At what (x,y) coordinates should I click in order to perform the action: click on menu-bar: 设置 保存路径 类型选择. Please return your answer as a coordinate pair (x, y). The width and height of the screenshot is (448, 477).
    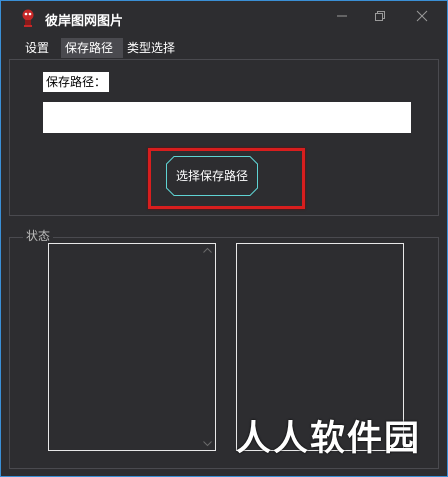
    Looking at the image, I should click on (224, 48).